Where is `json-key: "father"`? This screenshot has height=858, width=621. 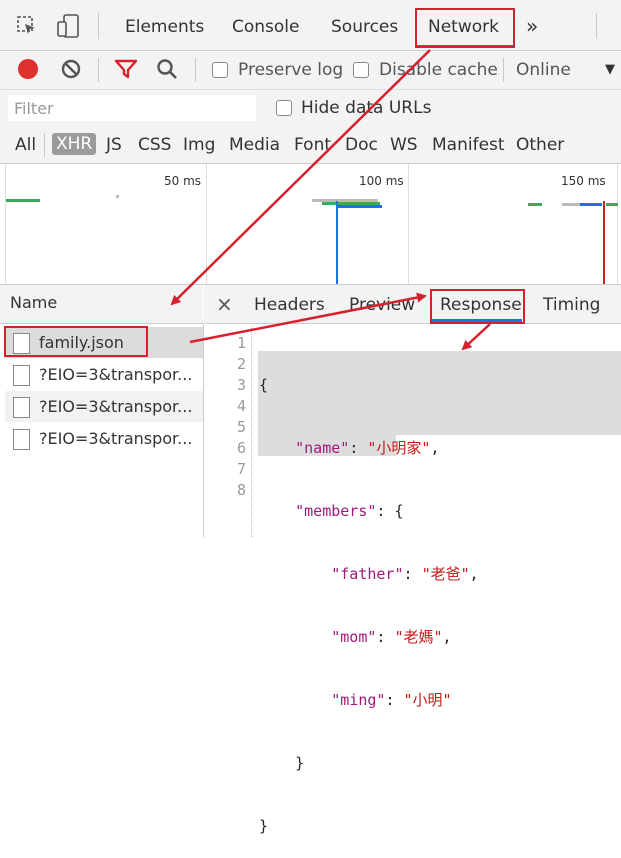 json-key: "father" is located at coordinates (367, 574).